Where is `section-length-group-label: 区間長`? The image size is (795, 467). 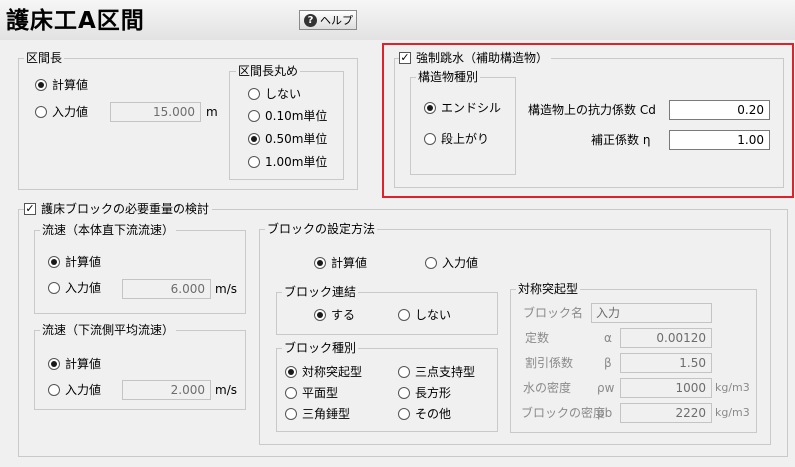 section-length-group-label: 区間長 is located at coordinates (44, 58).